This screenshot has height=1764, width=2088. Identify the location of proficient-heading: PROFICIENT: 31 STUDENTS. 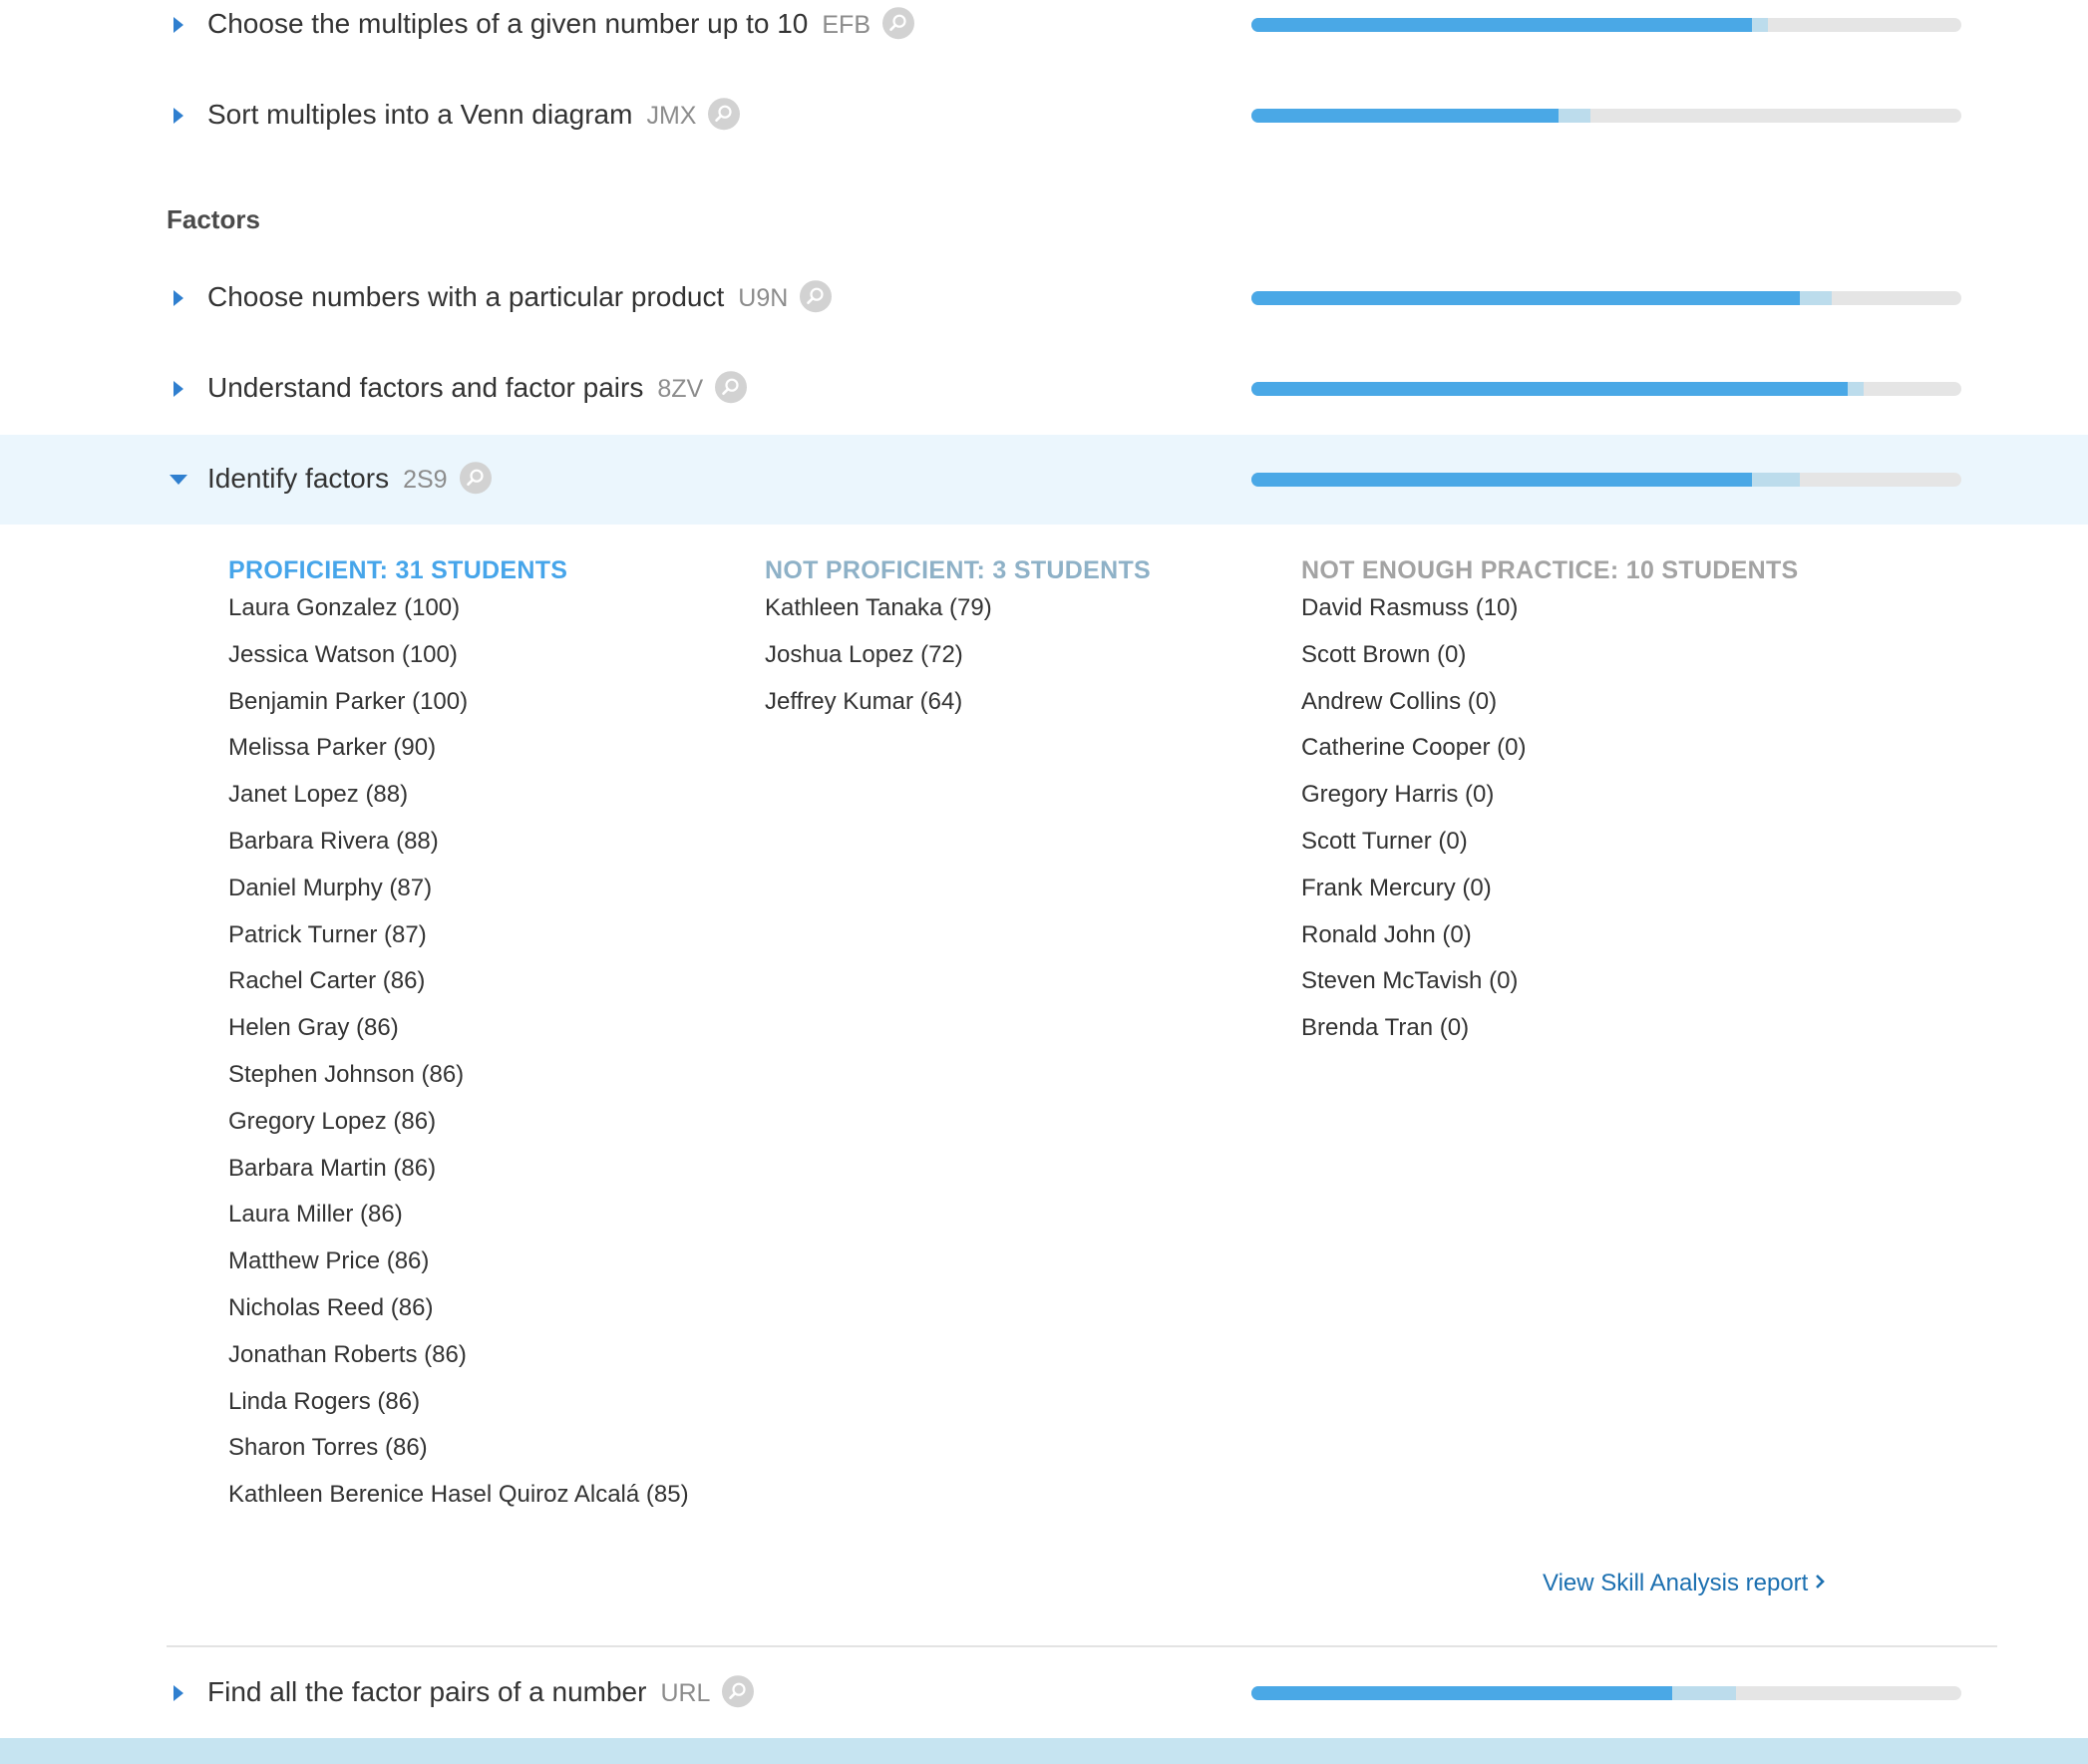
(398, 570).